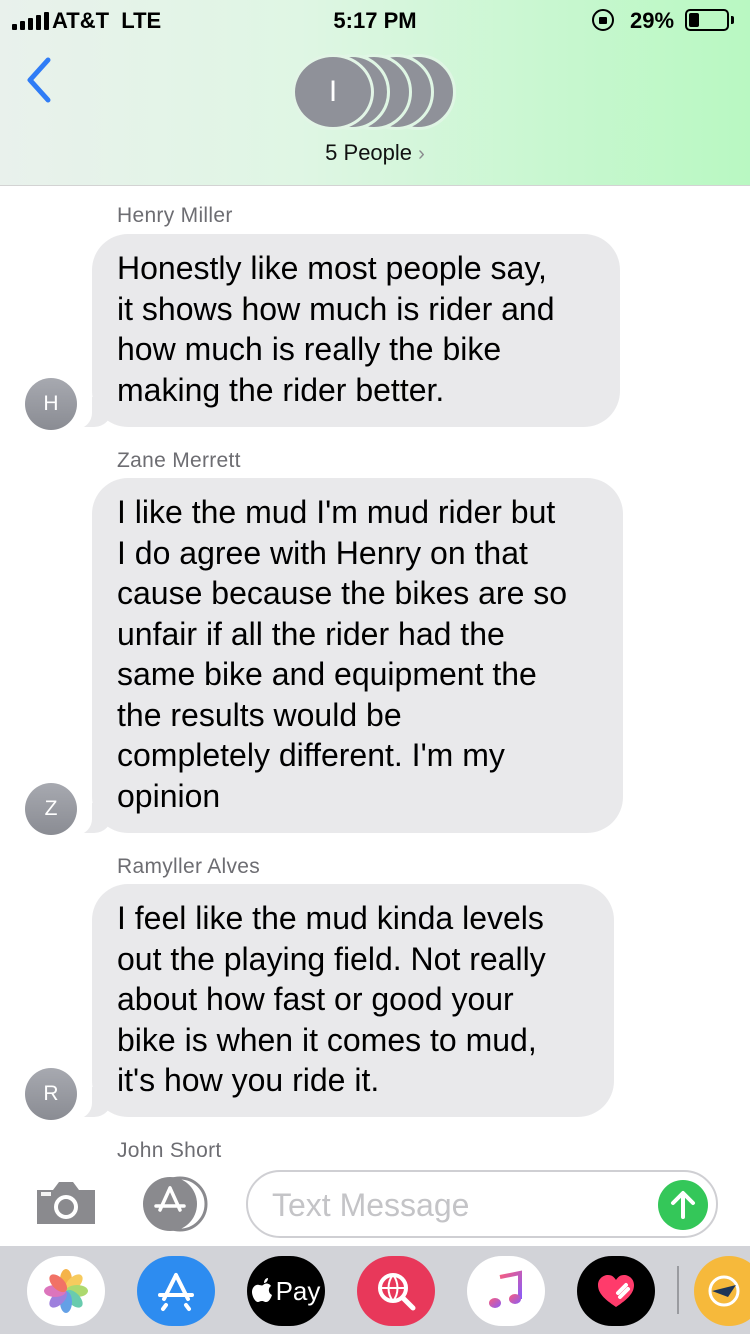 The image size is (750, 1334). Describe the element at coordinates (375, 20) in the screenshot. I see `status-bar: AT&T LTE 5:17 PM 29%` at that location.